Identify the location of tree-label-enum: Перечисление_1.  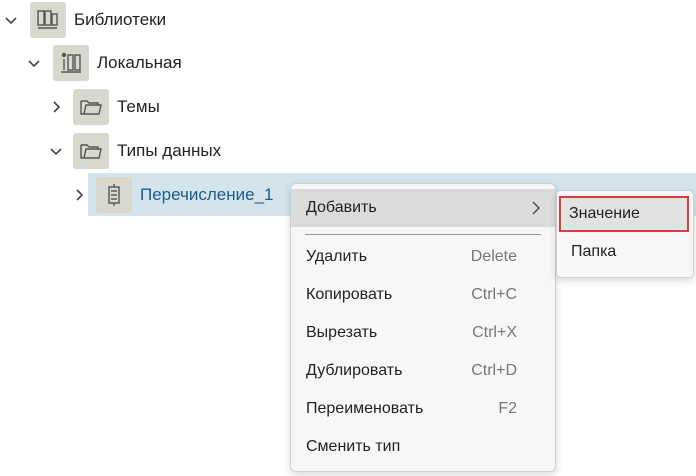
(207, 194).